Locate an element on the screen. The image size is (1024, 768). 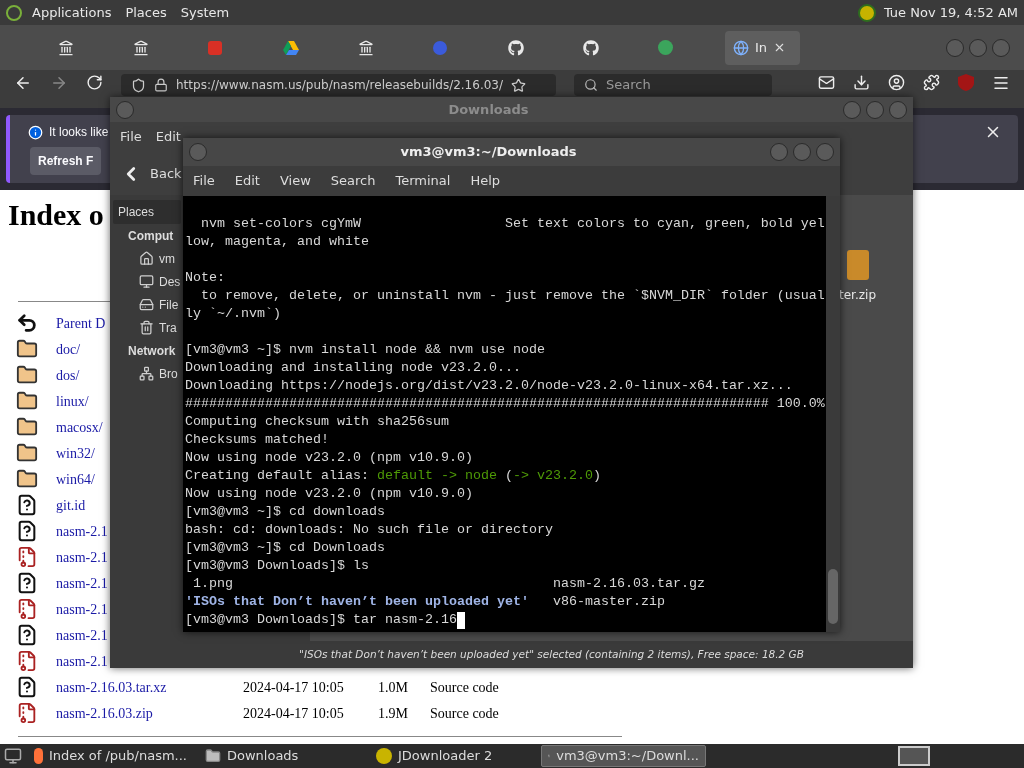
url-field: https://www.nasm.us/pub/nasm/releasebuilds/2.16.03/ is located at coordinates (338, 85).